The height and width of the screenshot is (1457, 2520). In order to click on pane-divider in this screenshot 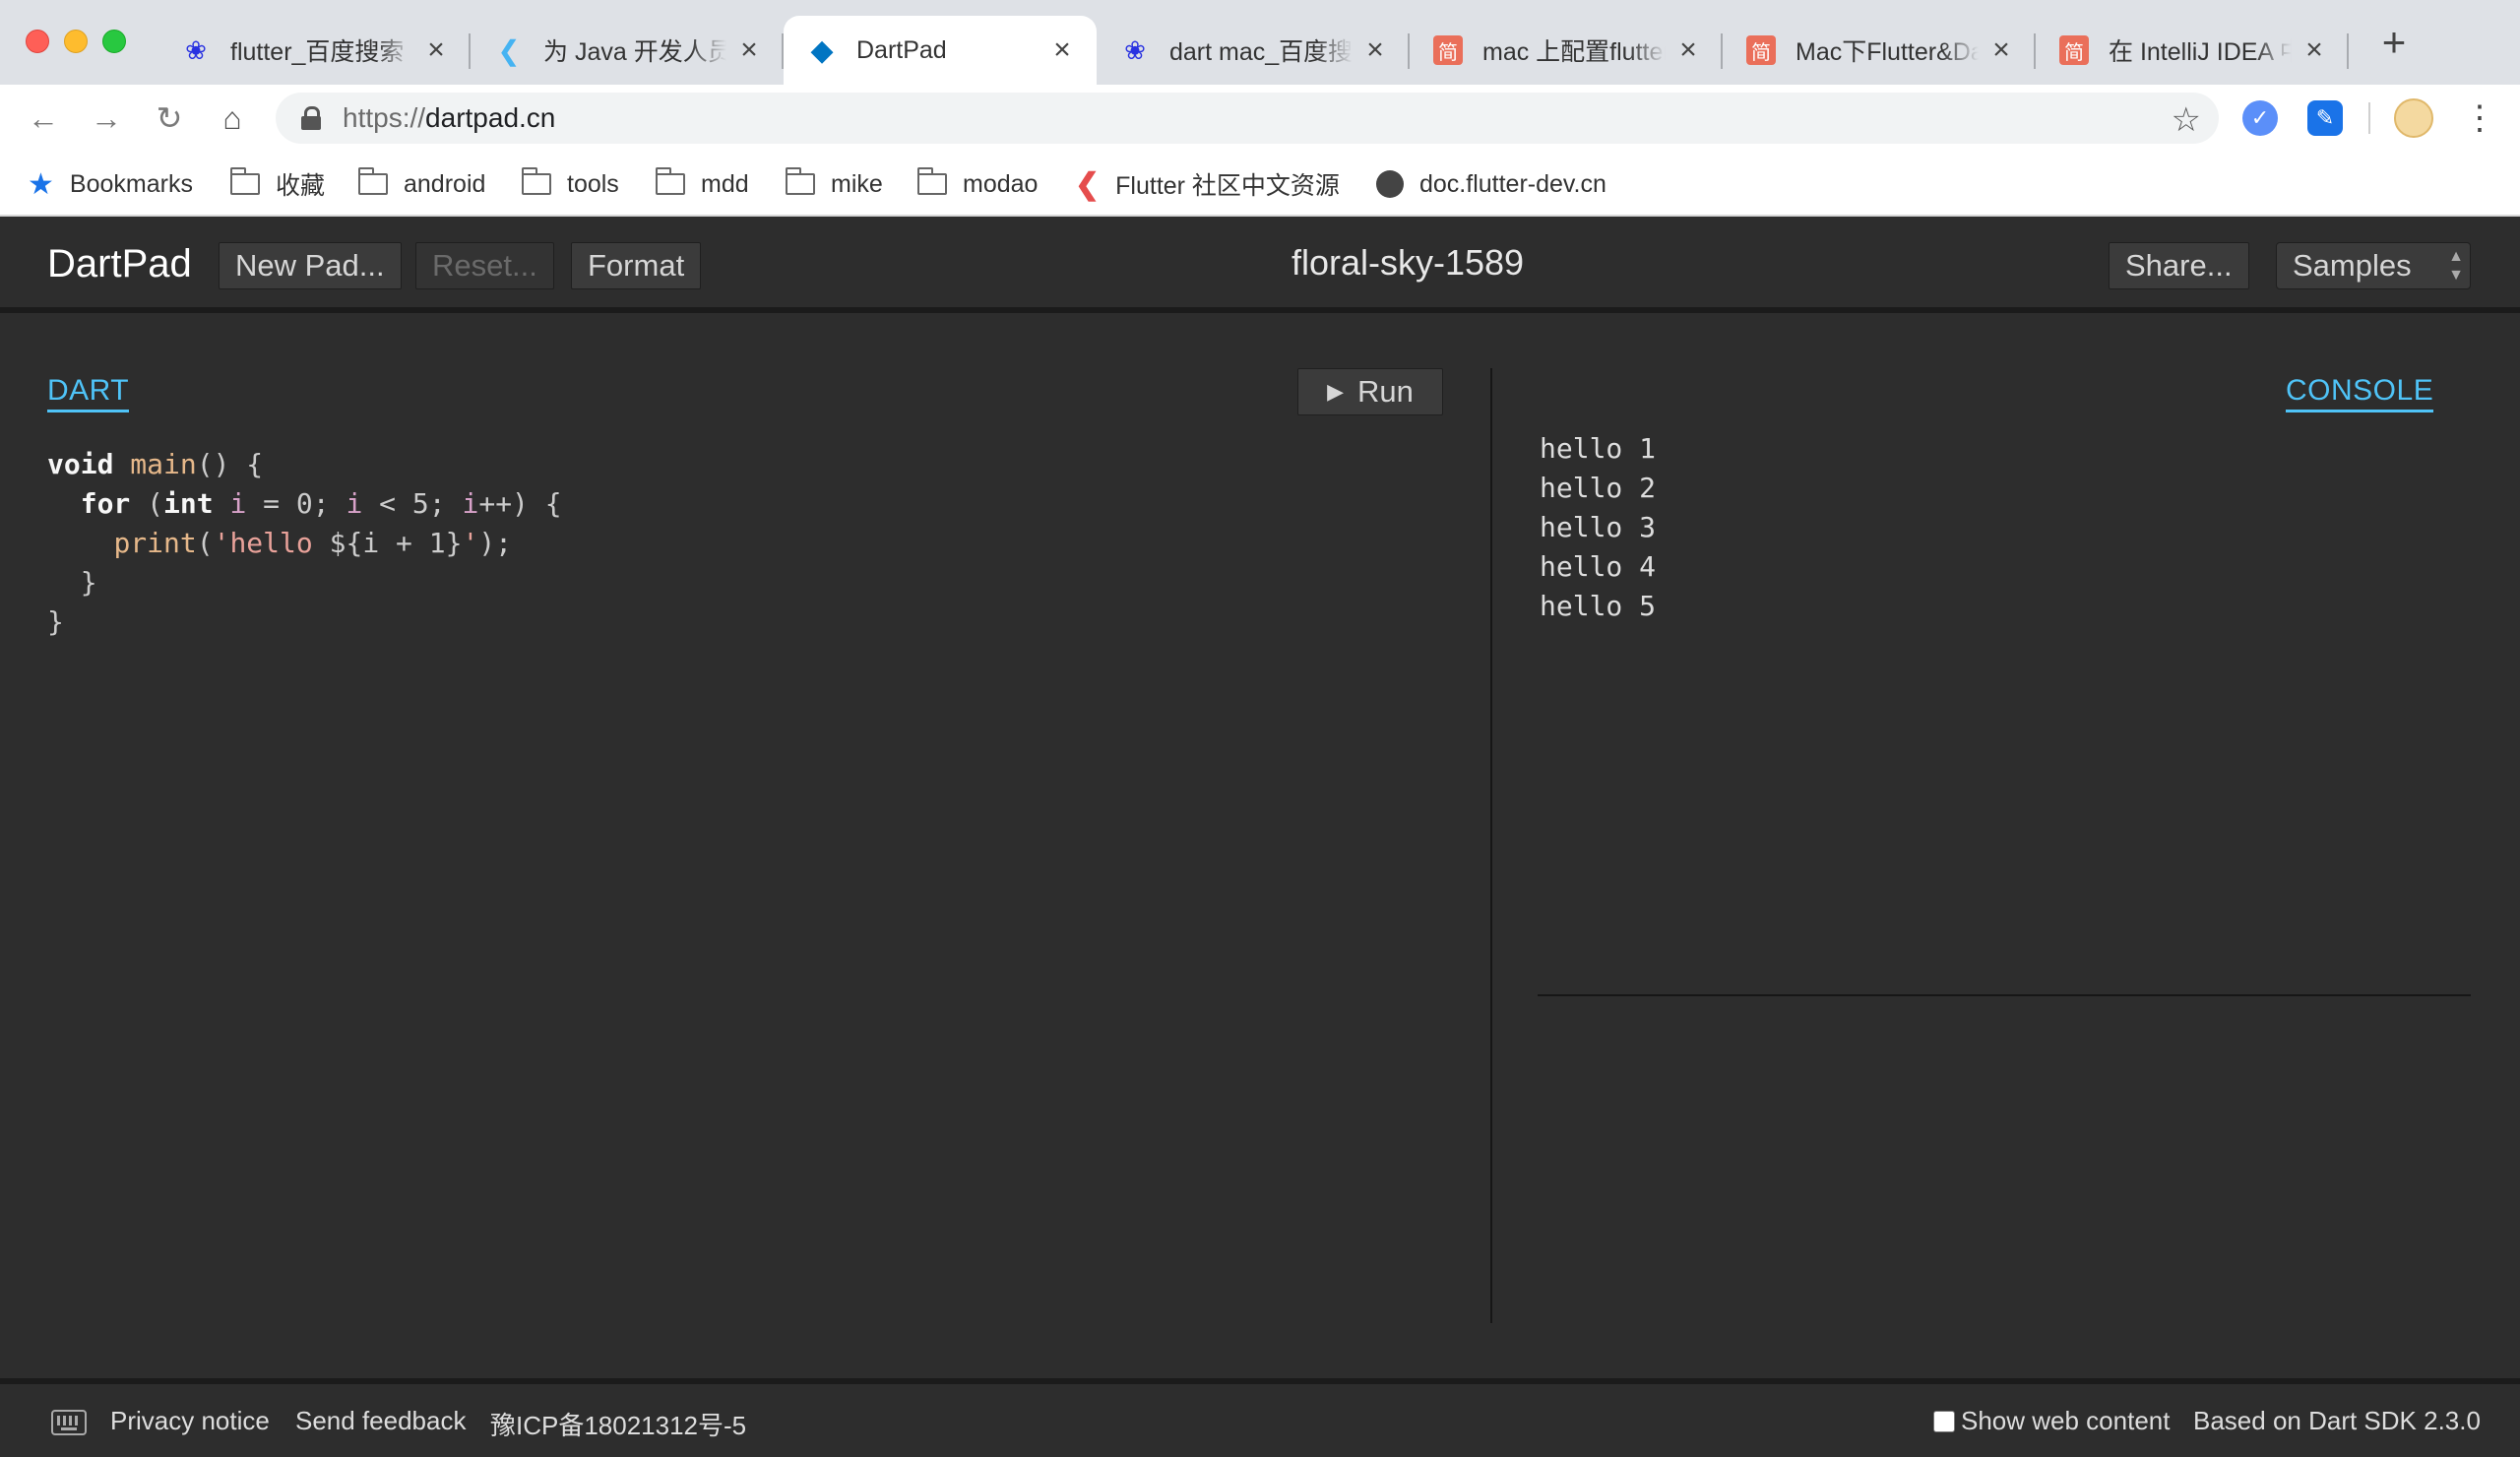, I will do `click(1491, 845)`.